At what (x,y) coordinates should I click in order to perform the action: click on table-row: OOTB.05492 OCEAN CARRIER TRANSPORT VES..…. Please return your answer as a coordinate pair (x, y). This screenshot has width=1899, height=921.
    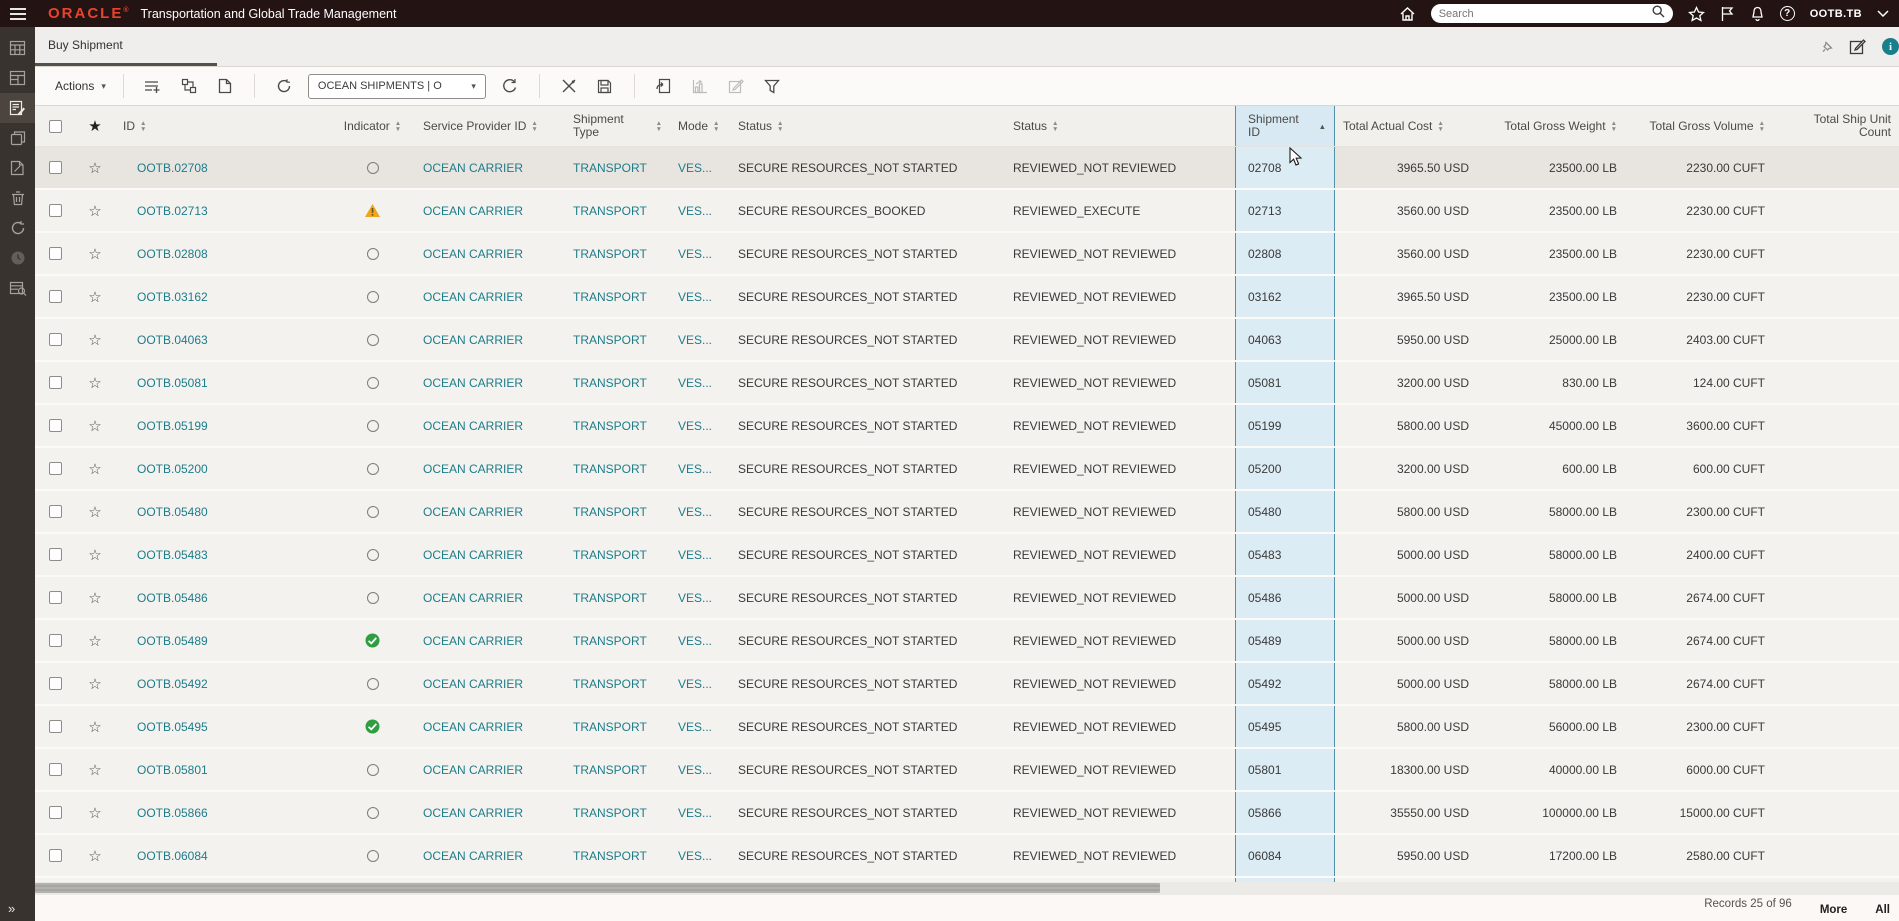
    Looking at the image, I should click on (967, 684).